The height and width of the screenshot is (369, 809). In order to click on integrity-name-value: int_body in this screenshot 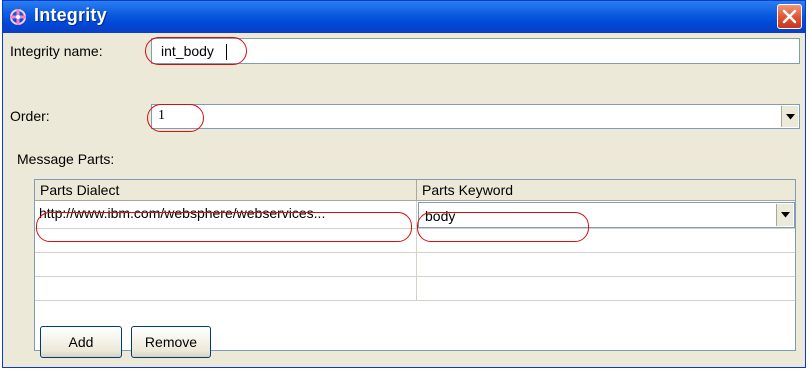, I will do `click(187, 51)`.